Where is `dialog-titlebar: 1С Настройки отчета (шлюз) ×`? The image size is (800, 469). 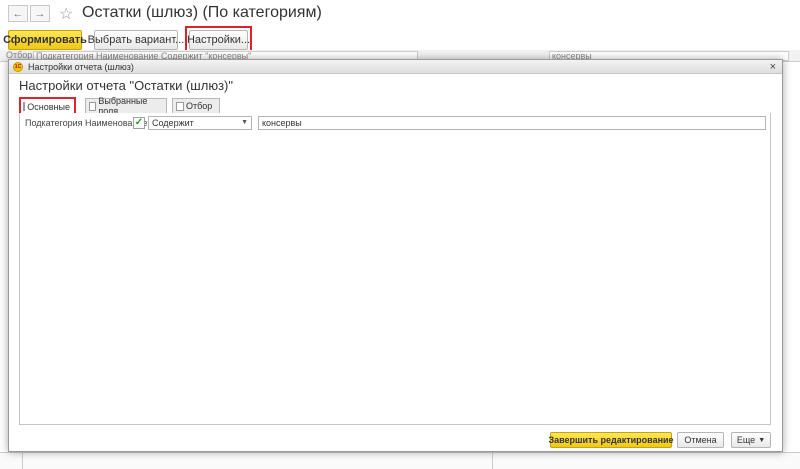
dialog-titlebar: 1С Настройки отчета (шлюз) × is located at coordinates (395, 67).